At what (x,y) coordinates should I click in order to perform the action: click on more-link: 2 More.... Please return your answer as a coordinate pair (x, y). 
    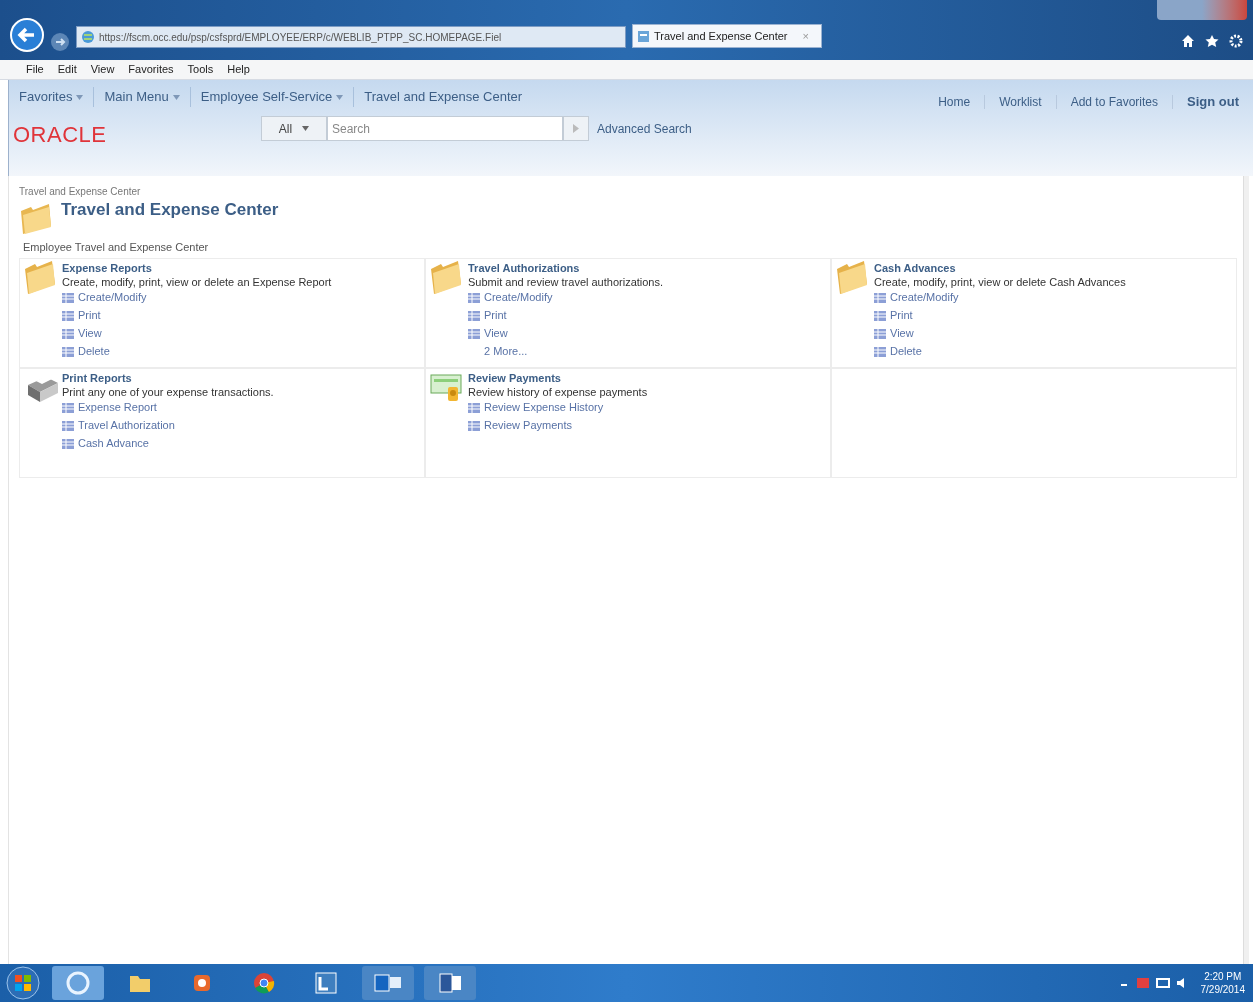
    Looking at the image, I should click on (506, 351).